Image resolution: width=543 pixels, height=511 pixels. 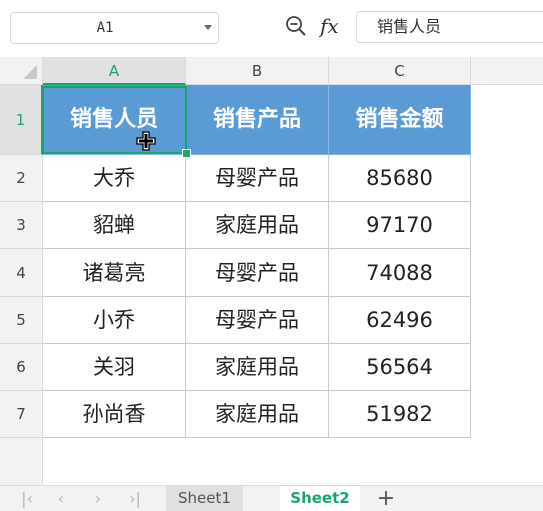 I want to click on sheet-tab-sheet1: Sheet1, so click(x=204, y=498).